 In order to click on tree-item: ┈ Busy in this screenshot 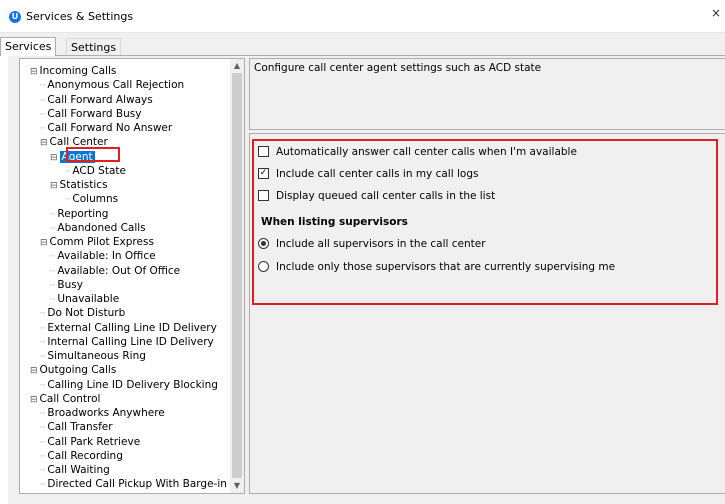, I will do `click(66, 285)`.